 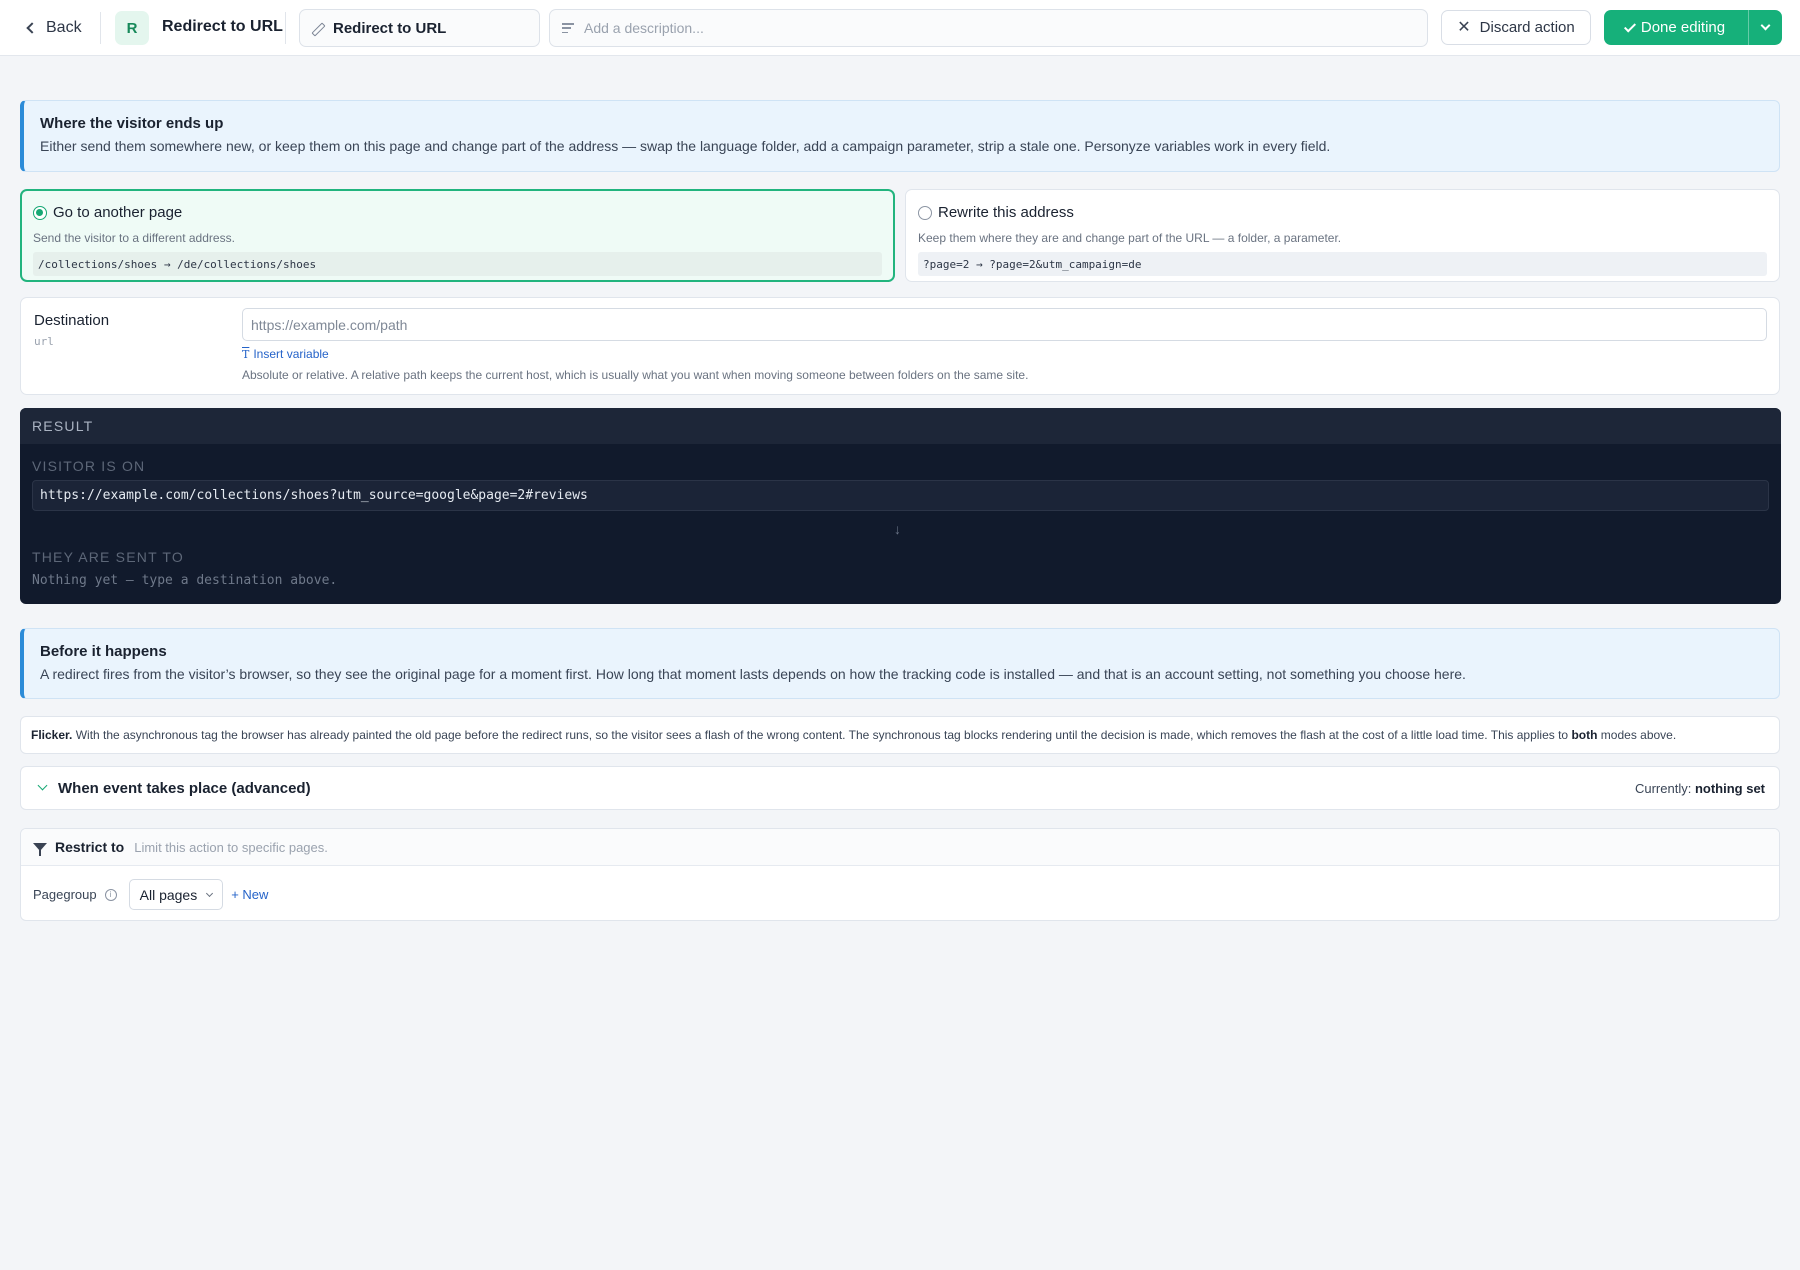 I want to click on discard-action-button: ✕ Discard action, so click(x=1516, y=27).